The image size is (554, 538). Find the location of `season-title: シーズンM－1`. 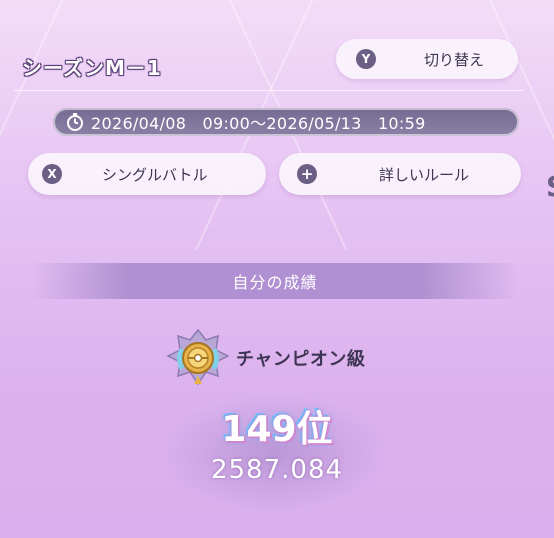

season-title: シーズンM－1 is located at coordinates (92, 68).